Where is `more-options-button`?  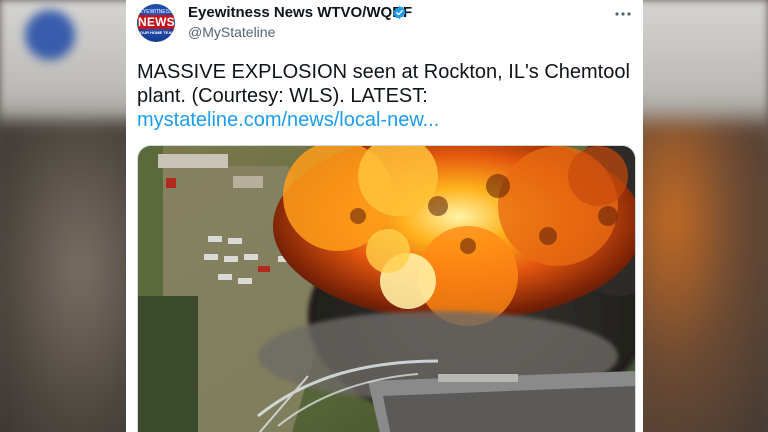 more-options-button is located at coordinates (623, 14).